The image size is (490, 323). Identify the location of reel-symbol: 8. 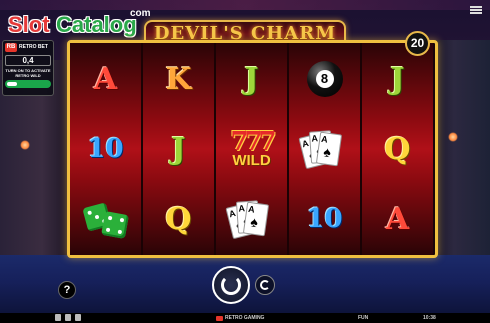
(324, 79).